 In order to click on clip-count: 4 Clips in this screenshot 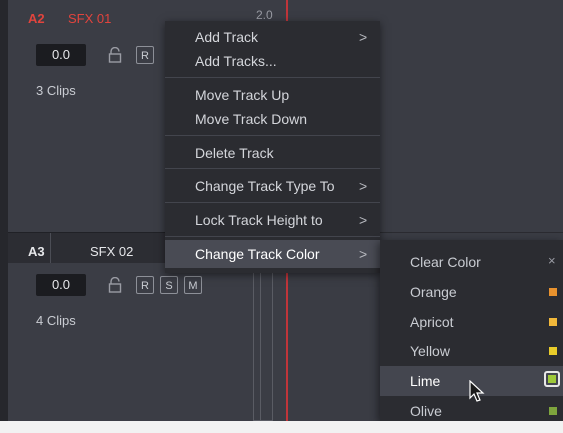, I will do `click(56, 320)`.